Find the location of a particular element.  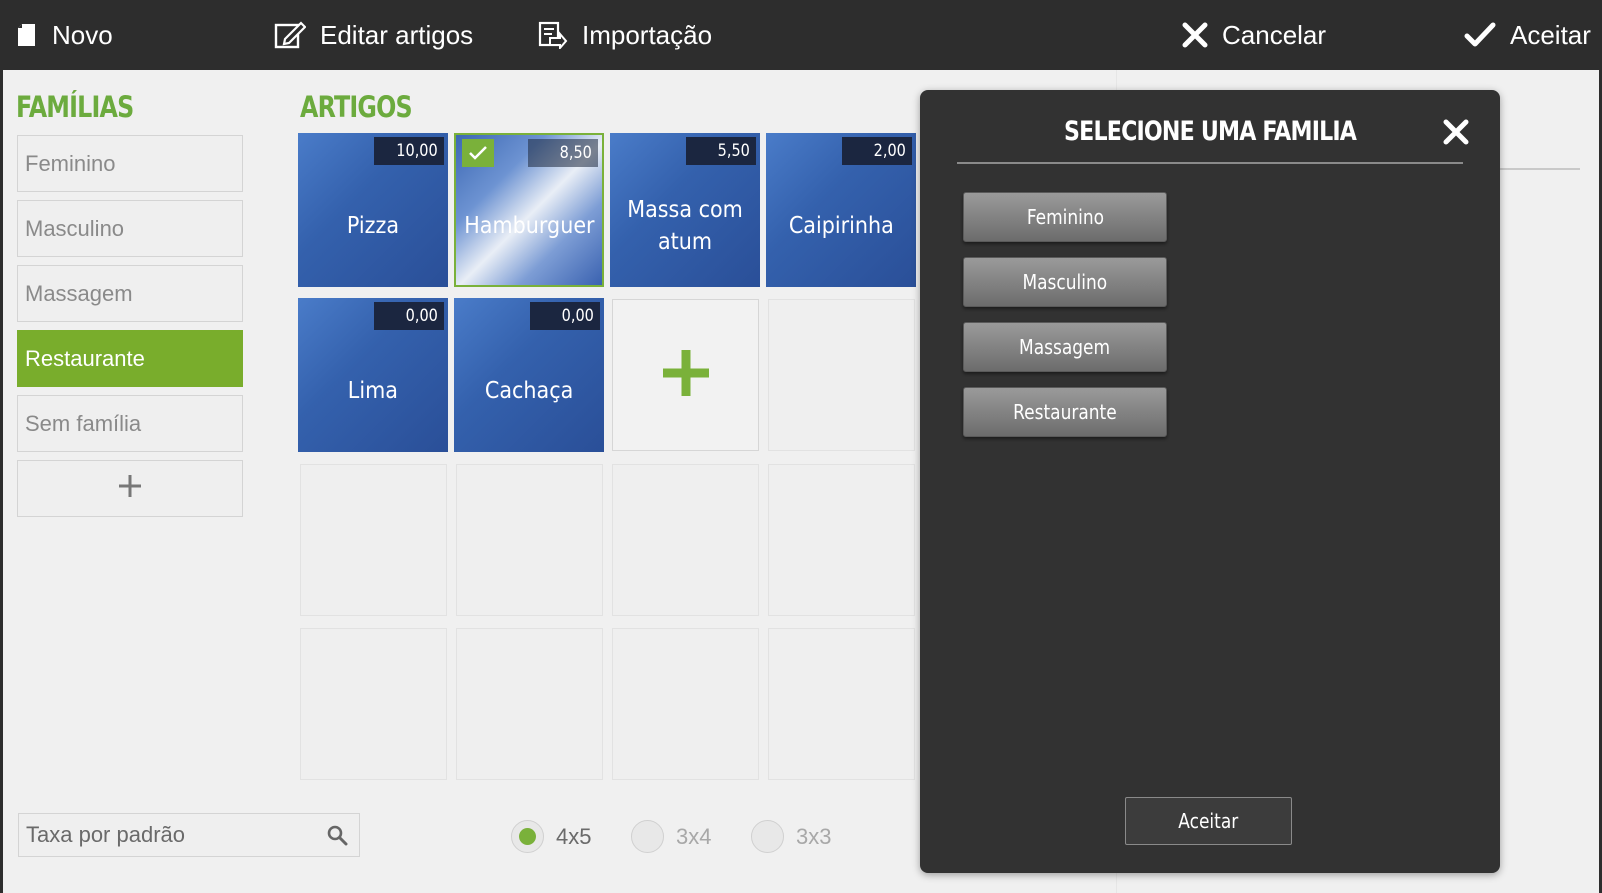

articles-title: ARTIGOS is located at coordinates (356, 107).